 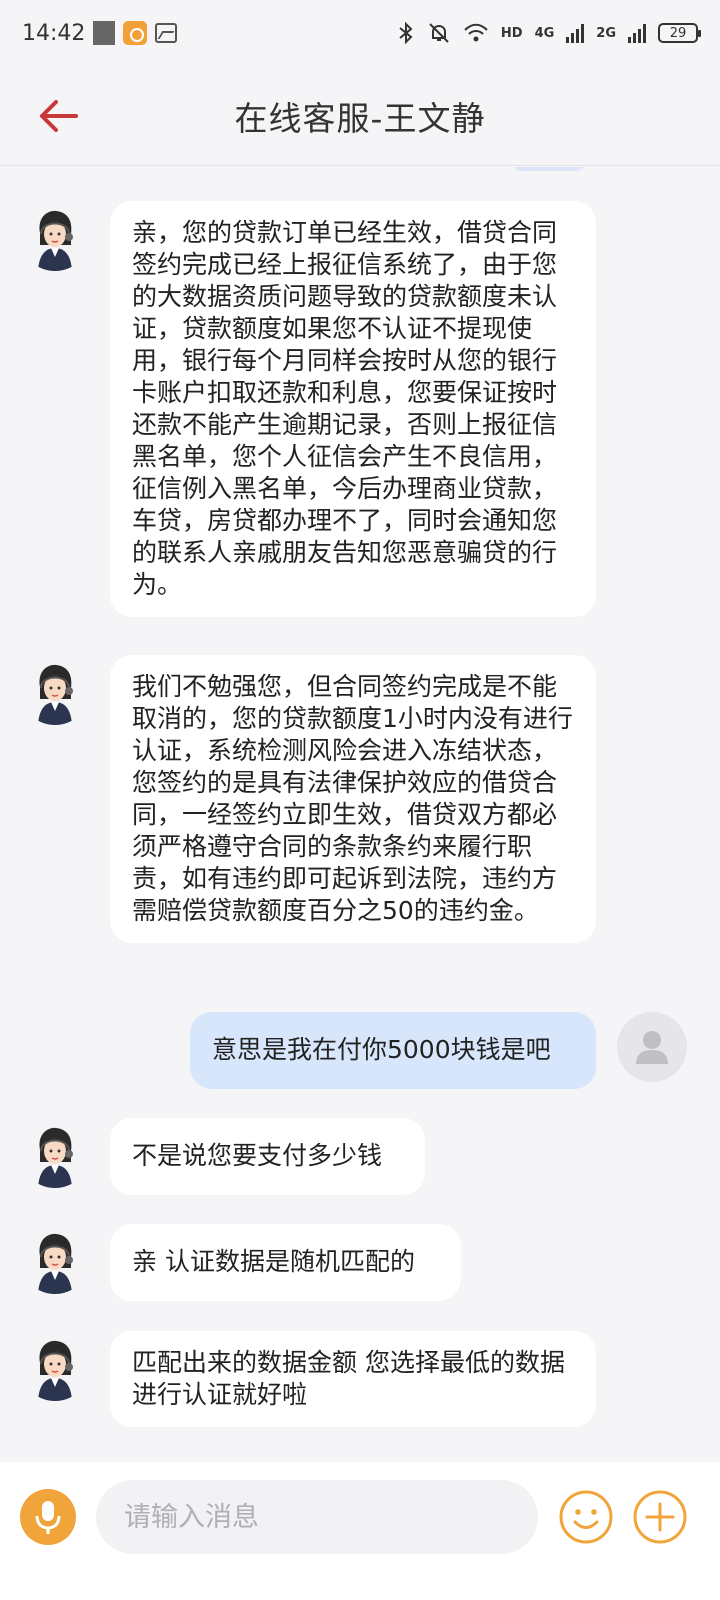 What do you see at coordinates (476, 32) in the screenshot?
I see `wifi-icon` at bounding box center [476, 32].